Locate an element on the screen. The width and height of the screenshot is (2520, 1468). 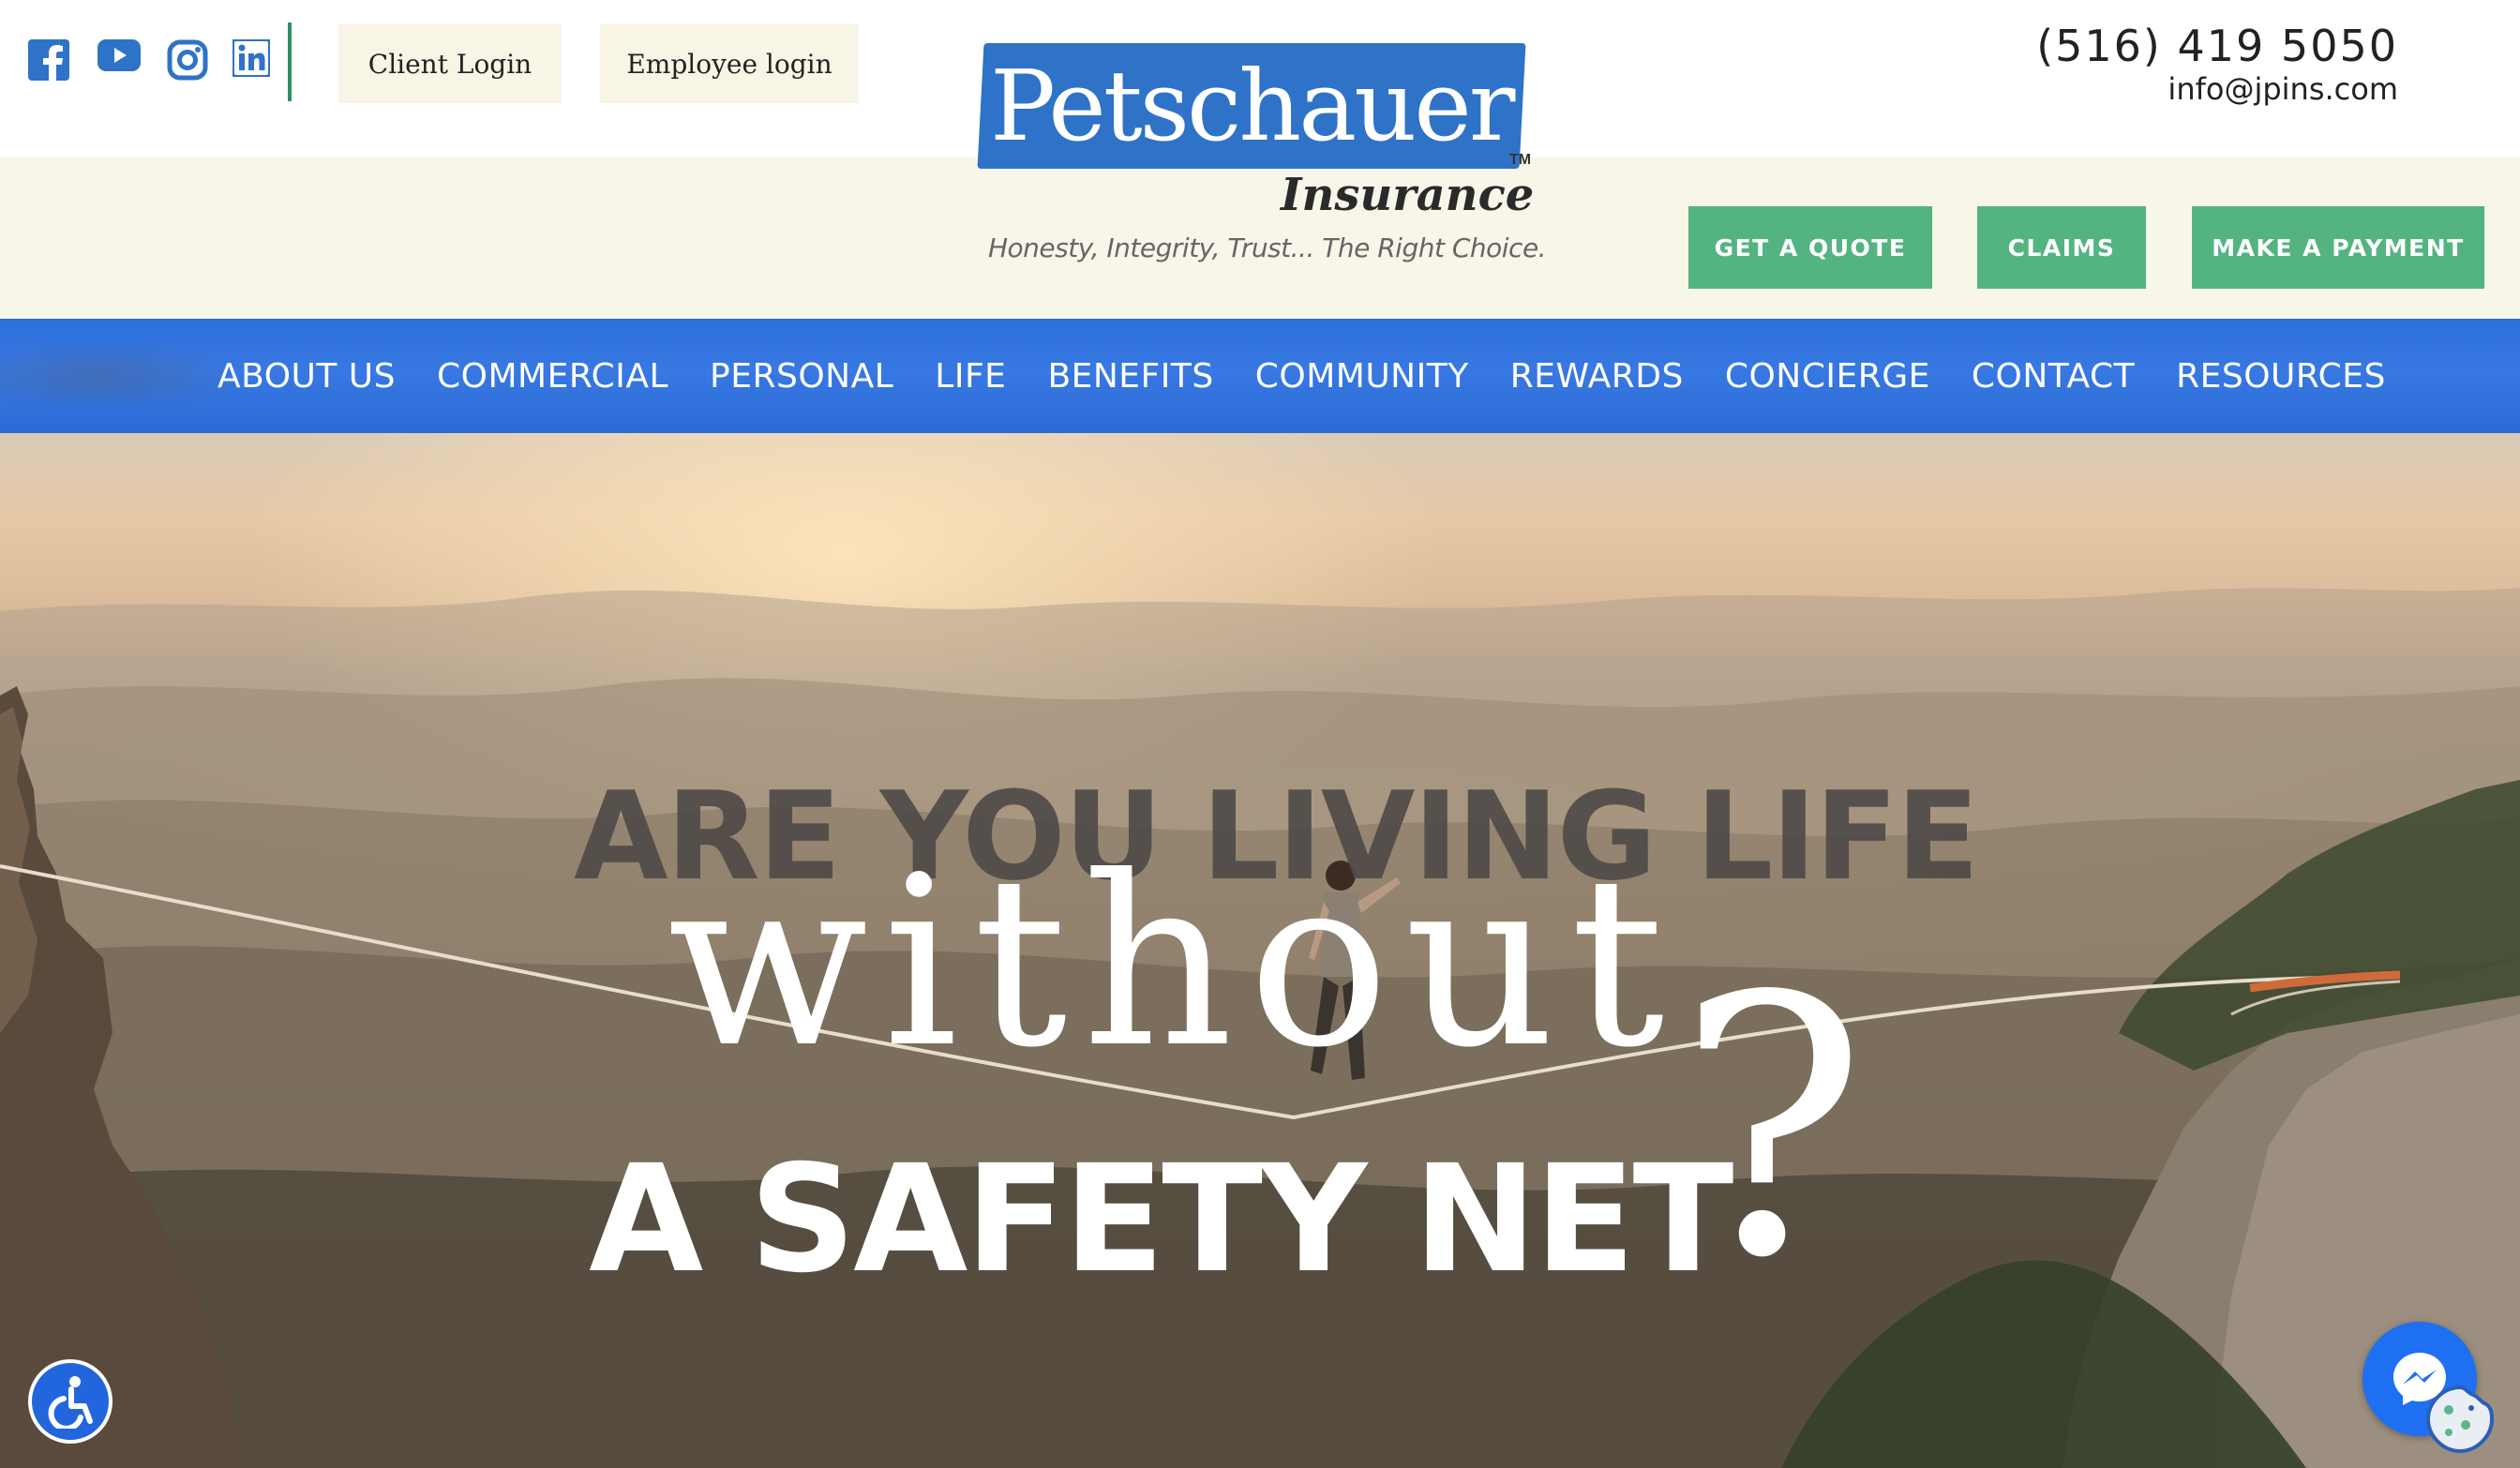
youtube-icon is located at coordinates (119, 55).